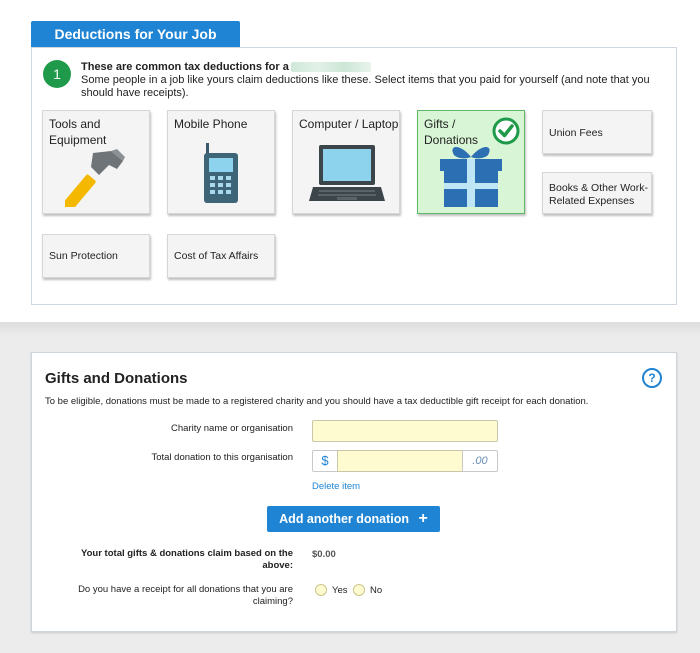 Image resolution: width=700 pixels, height=653 pixels. I want to click on card-label: Sun Protection, so click(83, 256).